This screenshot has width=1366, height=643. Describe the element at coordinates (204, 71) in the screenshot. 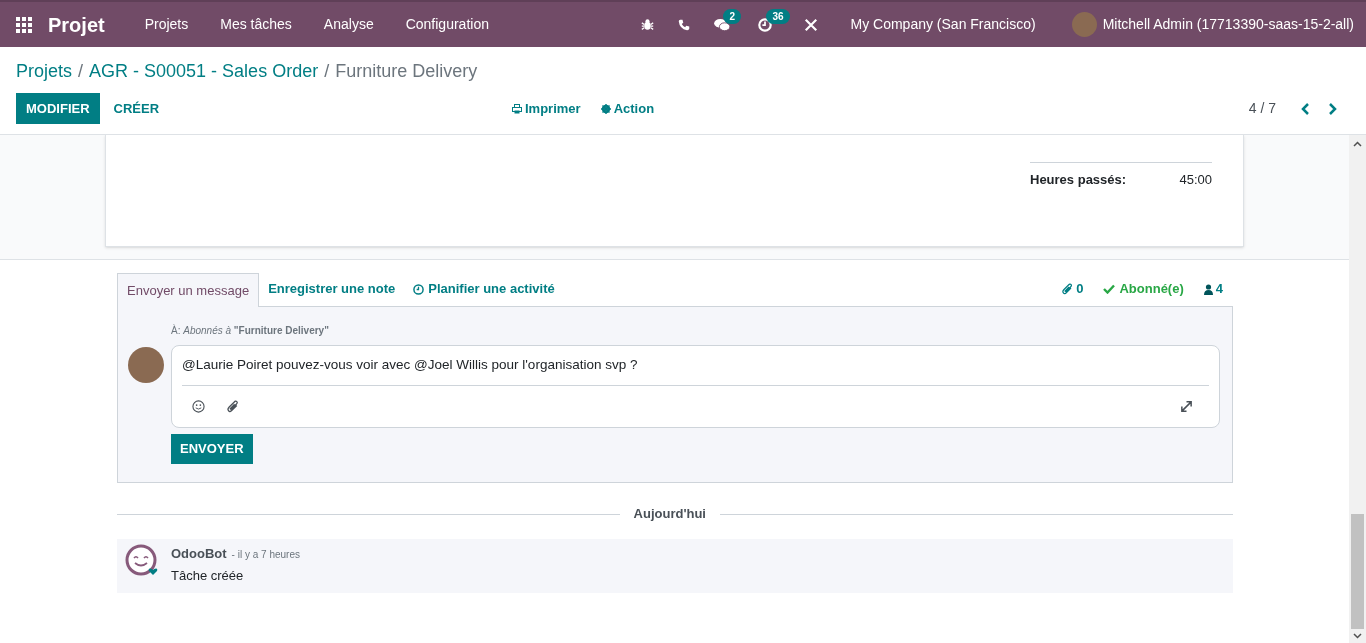

I see `breadcrumb-link: AGR - S00051 - Sales Order` at that location.